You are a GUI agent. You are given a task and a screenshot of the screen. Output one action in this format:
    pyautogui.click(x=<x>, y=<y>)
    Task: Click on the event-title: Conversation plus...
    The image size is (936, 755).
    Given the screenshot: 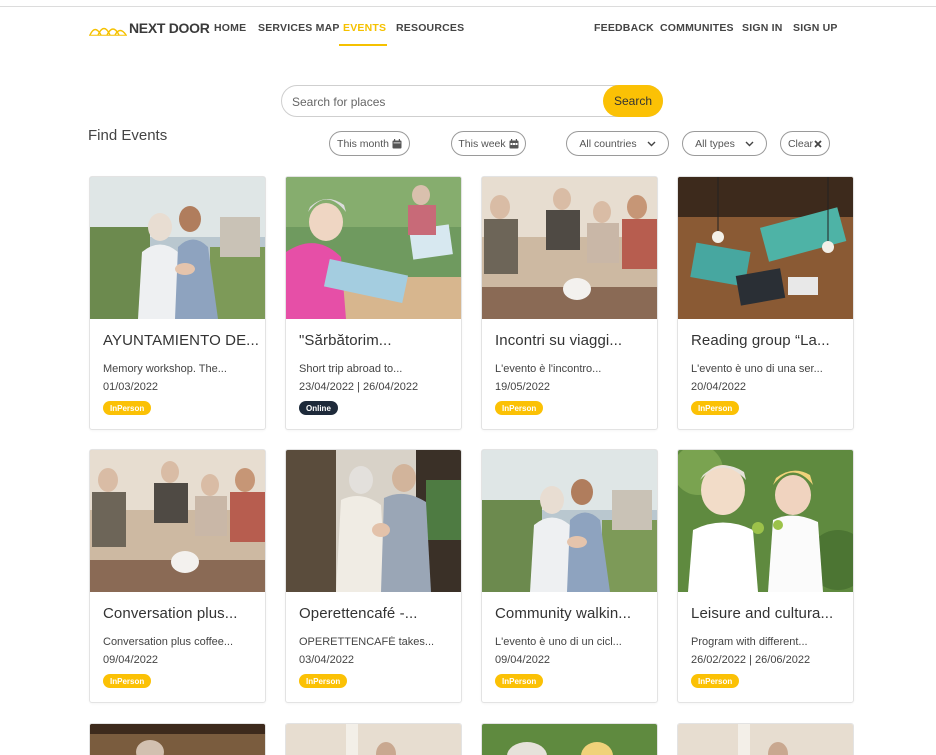 What is the action you would take?
    pyautogui.click(x=170, y=613)
    